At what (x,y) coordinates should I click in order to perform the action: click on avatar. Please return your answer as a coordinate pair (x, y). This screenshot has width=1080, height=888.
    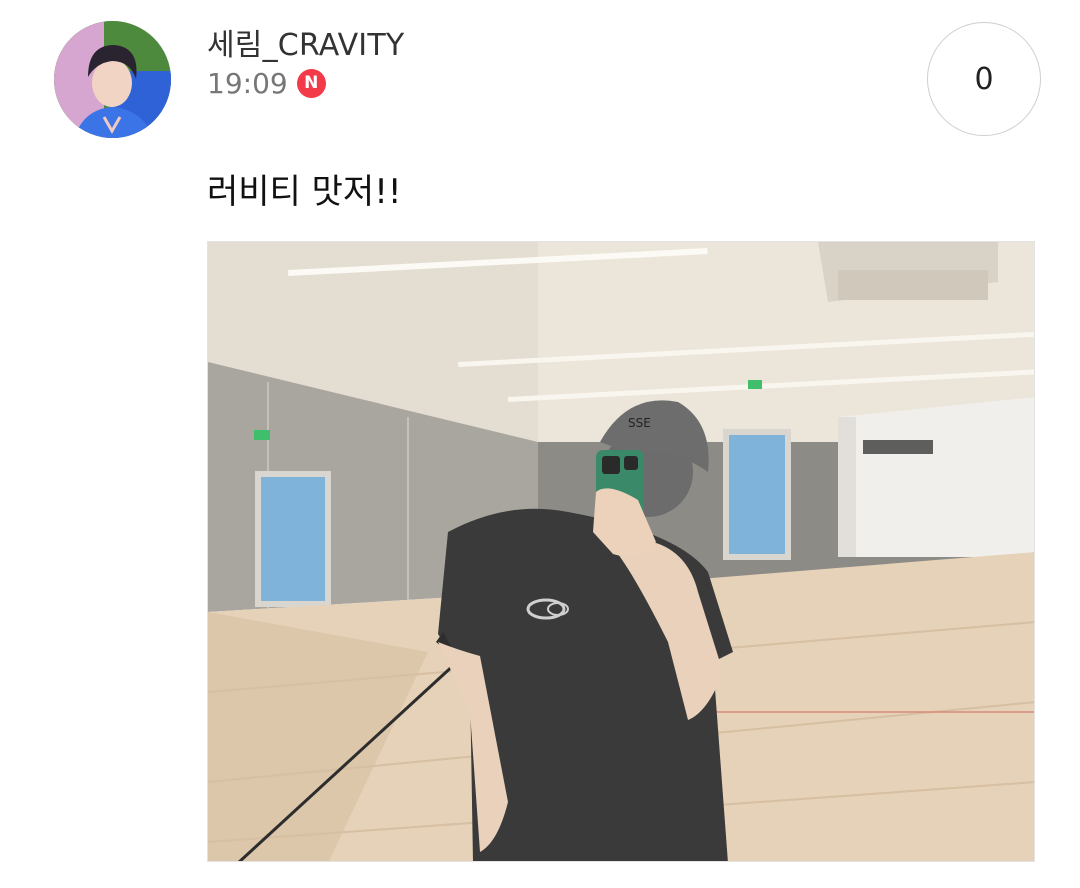
    Looking at the image, I should click on (112, 79).